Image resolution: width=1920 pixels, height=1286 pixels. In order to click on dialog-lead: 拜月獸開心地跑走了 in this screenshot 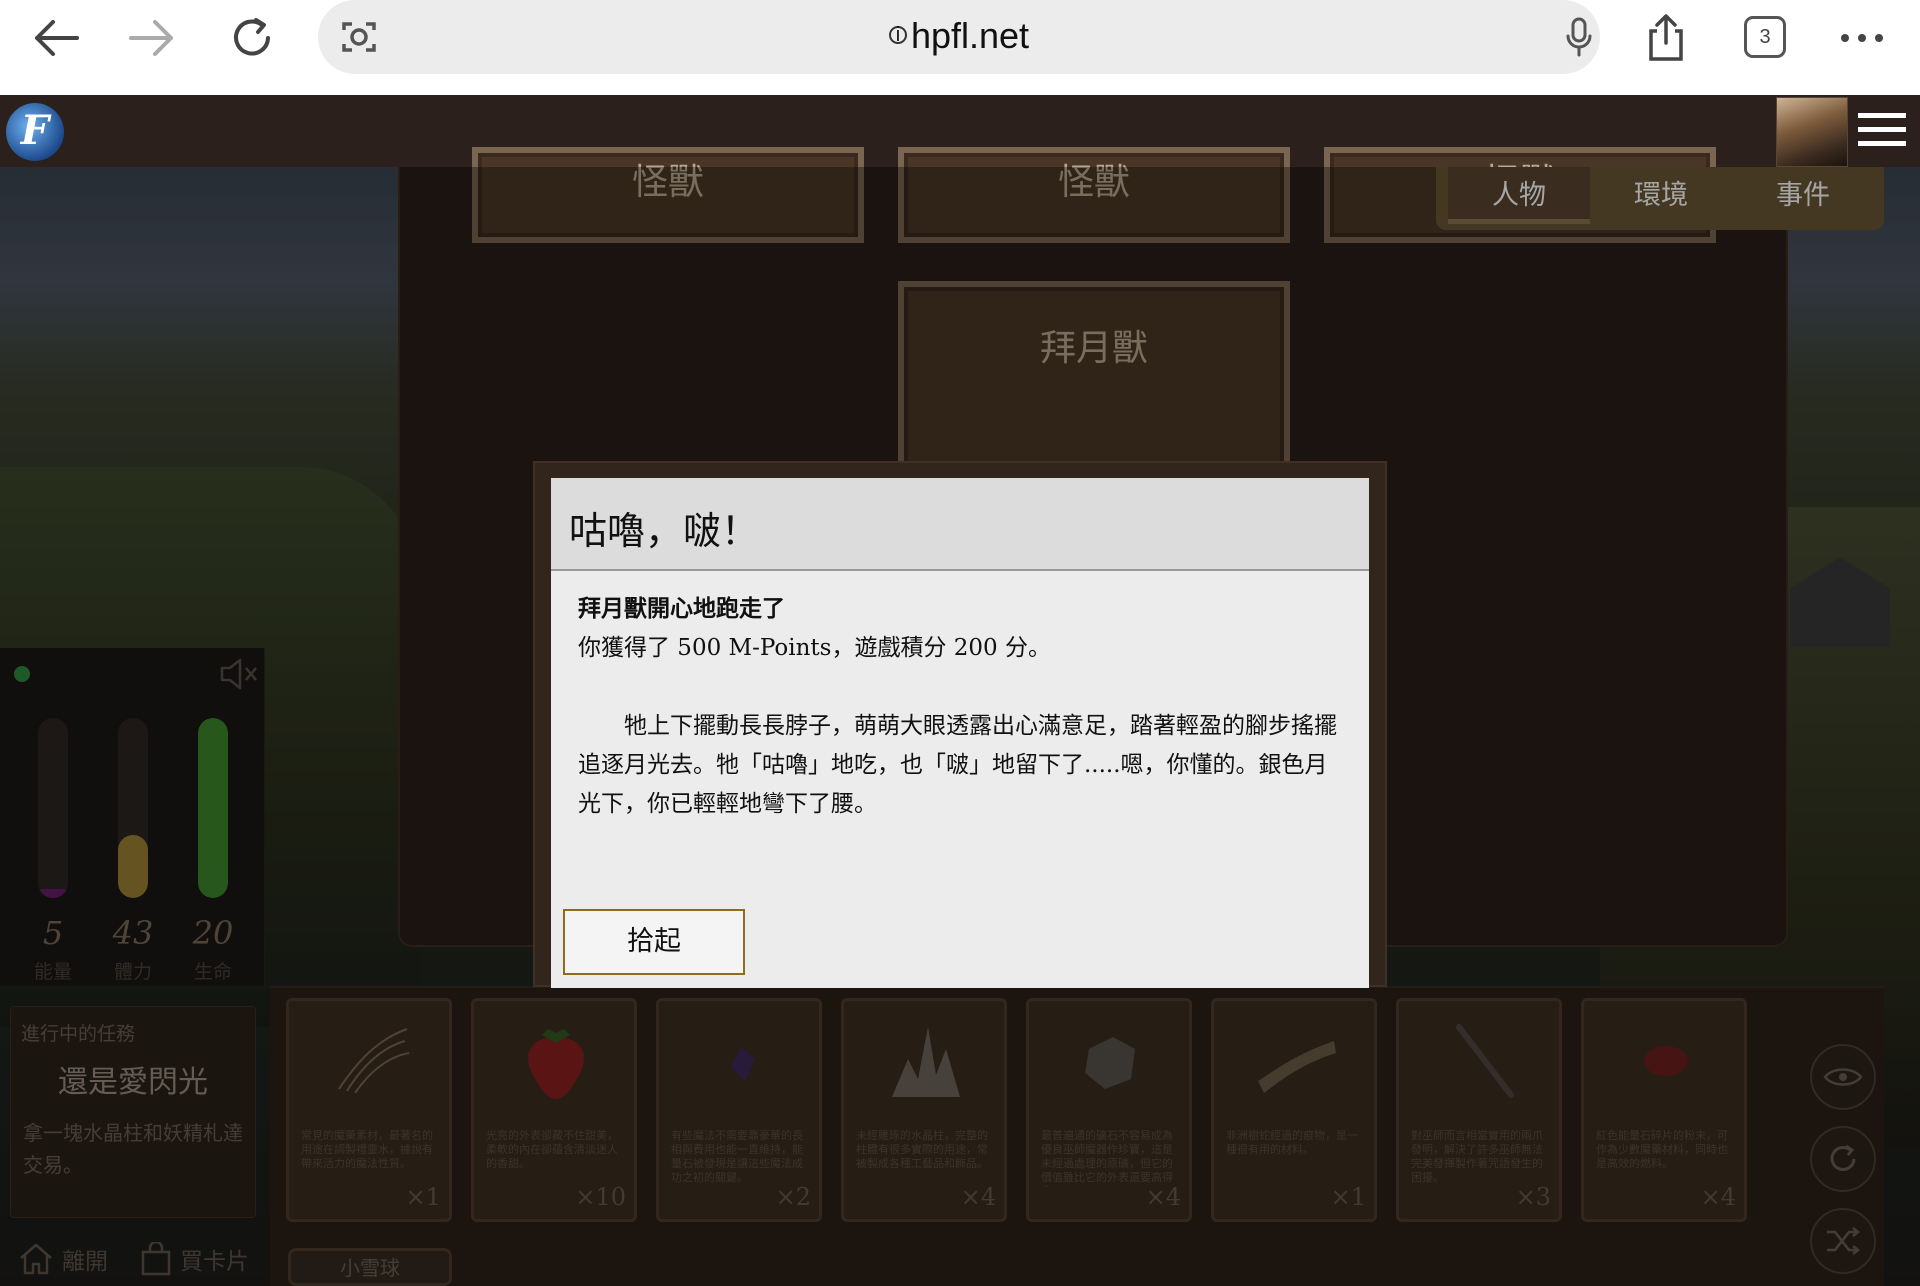, I will do `click(681, 609)`.